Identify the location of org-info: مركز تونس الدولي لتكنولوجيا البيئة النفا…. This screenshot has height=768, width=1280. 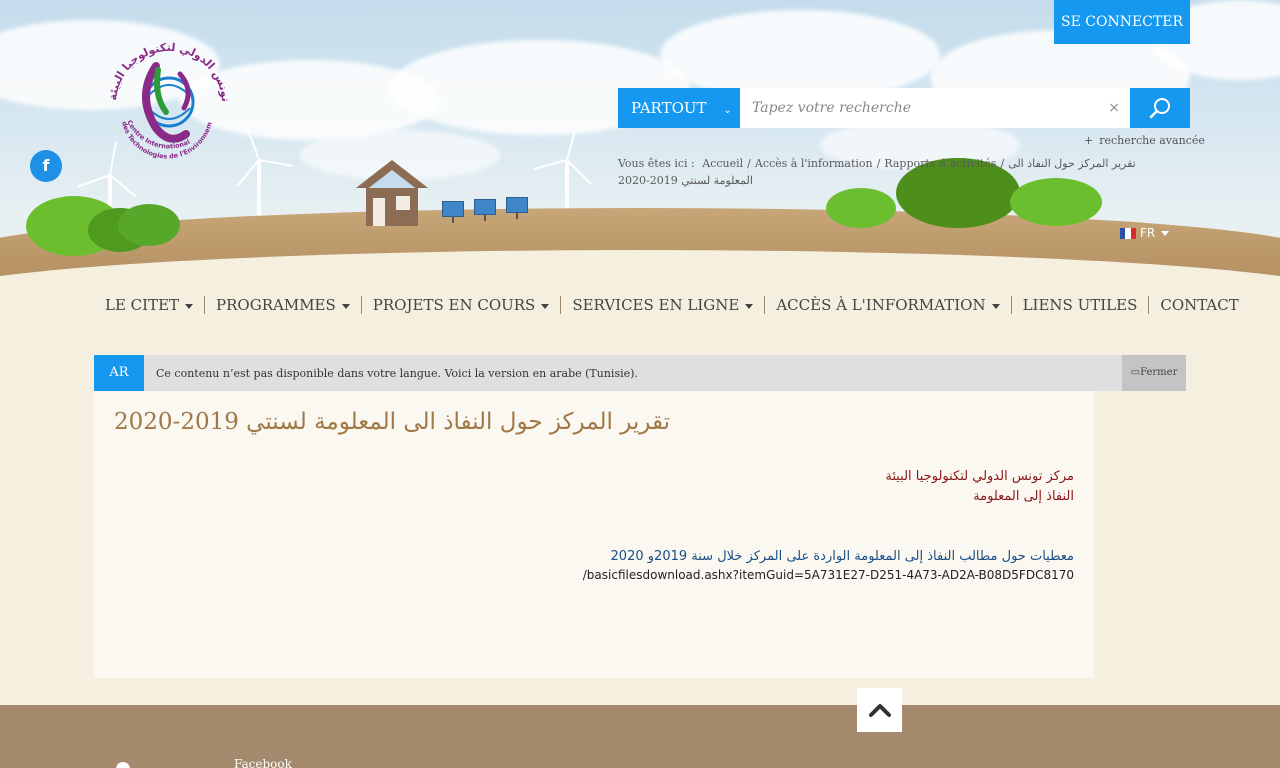
(979, 487).